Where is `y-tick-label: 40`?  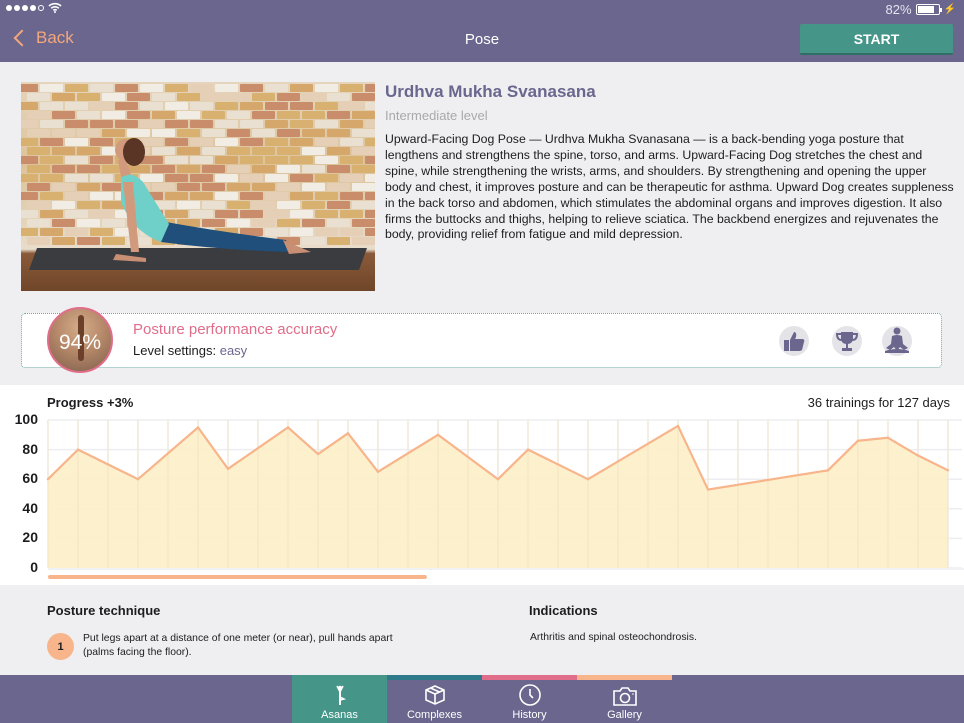 y-tick-label: 40 is located at coordinates (30, 507).